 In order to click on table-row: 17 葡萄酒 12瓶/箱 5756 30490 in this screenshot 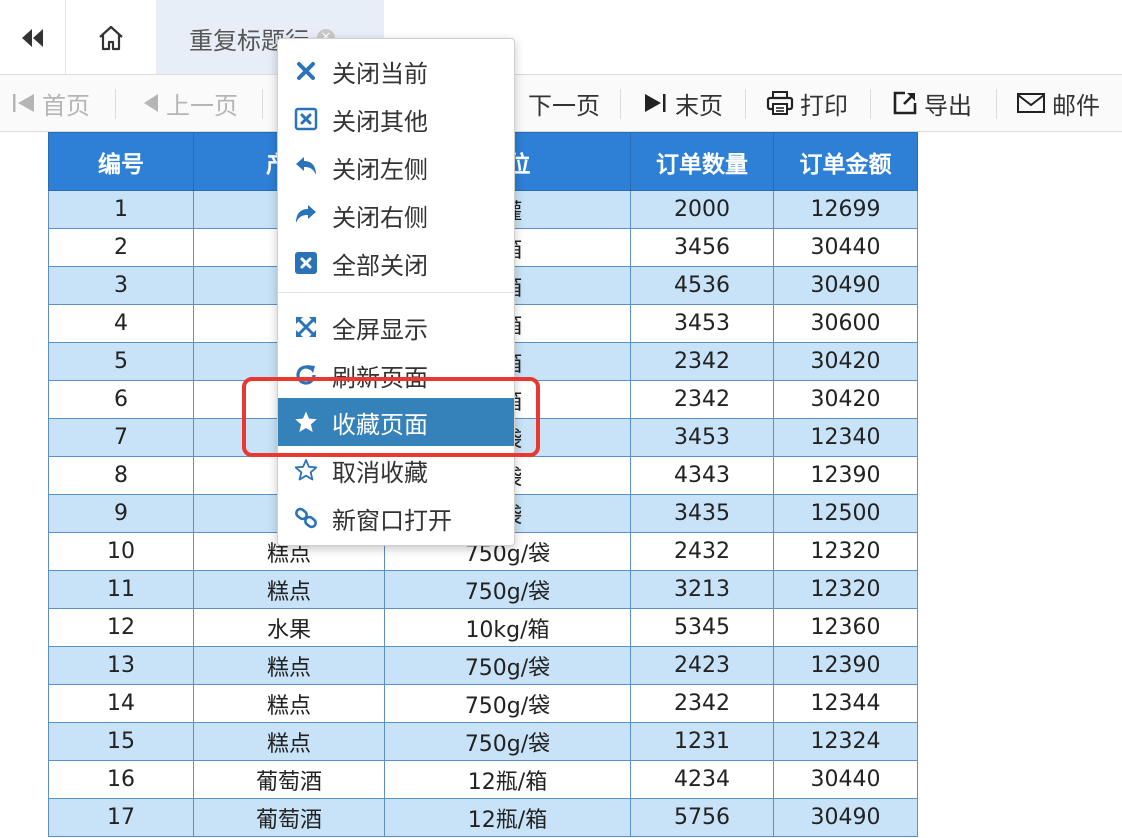, I will do `click(483, 817)`.